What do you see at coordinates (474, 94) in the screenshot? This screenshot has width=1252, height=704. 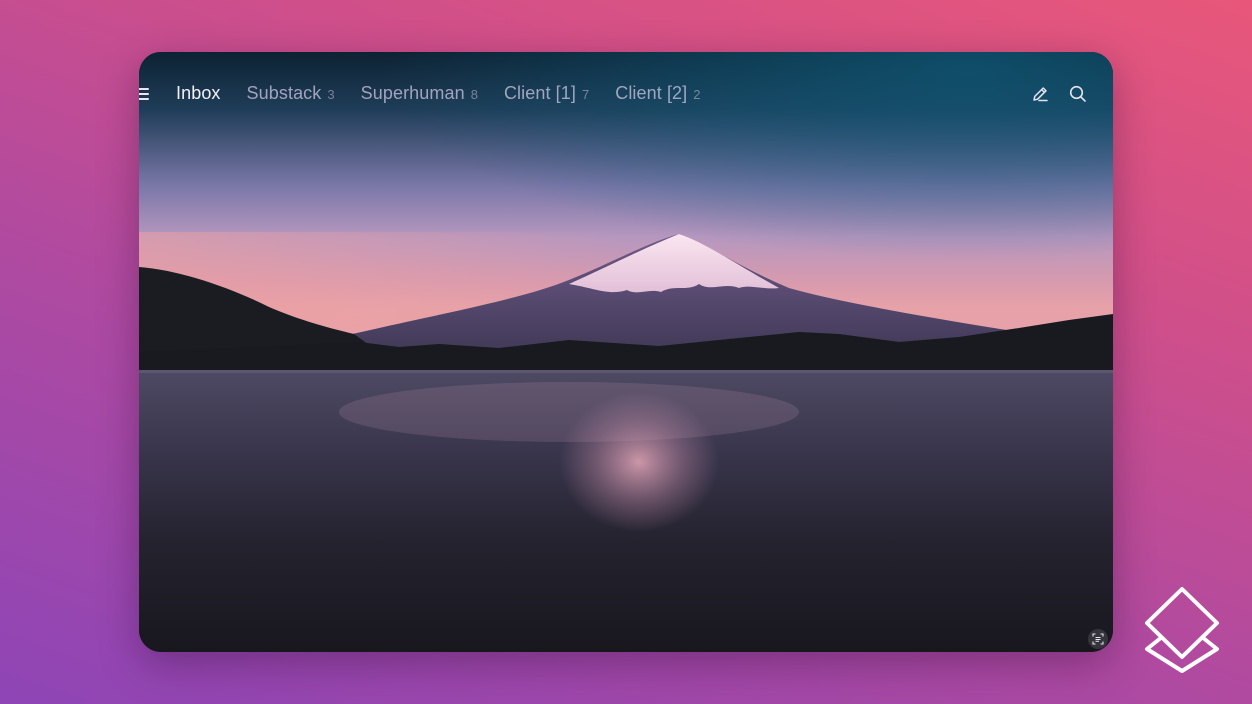 I see `unread-count: 8` at bounding box center [474, 94].